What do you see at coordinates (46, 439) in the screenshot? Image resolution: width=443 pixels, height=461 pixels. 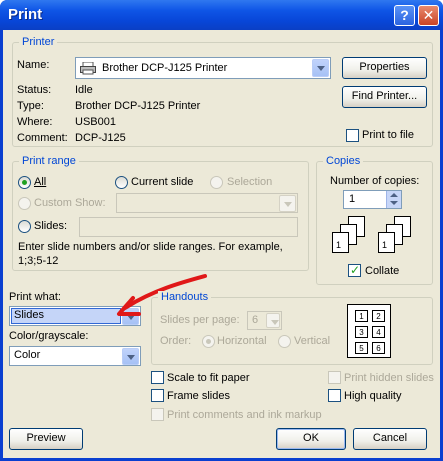 I see `preview-button: Preview` at bounding box center [46, 439].